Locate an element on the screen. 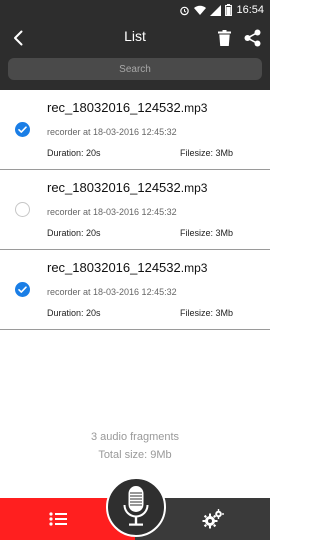 This screenshot has width=320, height=540. list-icon is located at coordinates (57, 519).